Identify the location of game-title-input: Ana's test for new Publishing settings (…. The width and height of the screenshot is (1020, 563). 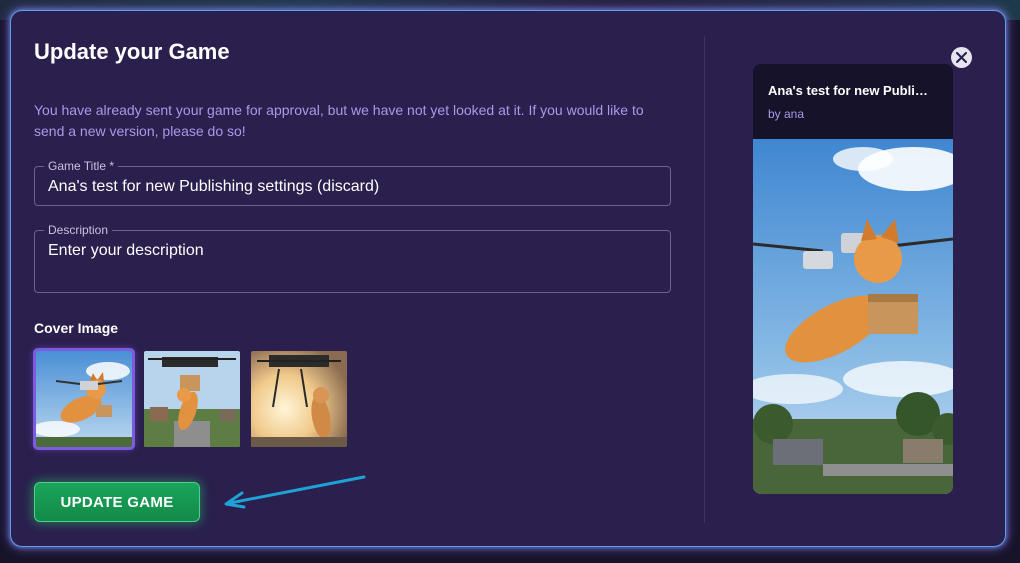
(213, 187).